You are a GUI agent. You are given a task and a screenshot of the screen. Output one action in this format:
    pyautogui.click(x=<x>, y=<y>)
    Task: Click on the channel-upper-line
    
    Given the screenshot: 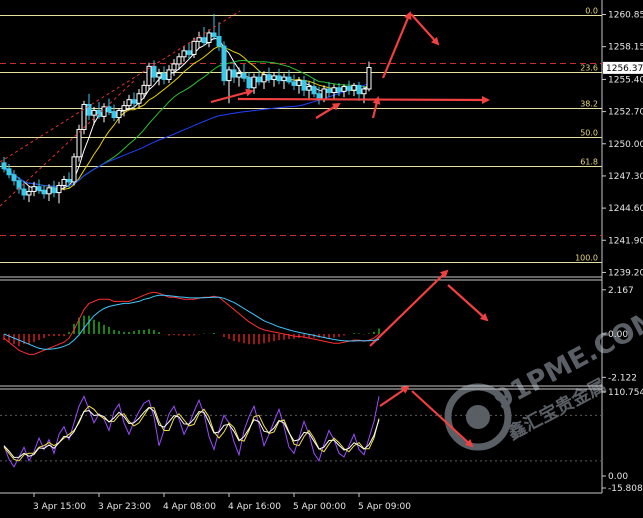 What is the action you would take?
    pyautogui.click(x=120, y=86)
    